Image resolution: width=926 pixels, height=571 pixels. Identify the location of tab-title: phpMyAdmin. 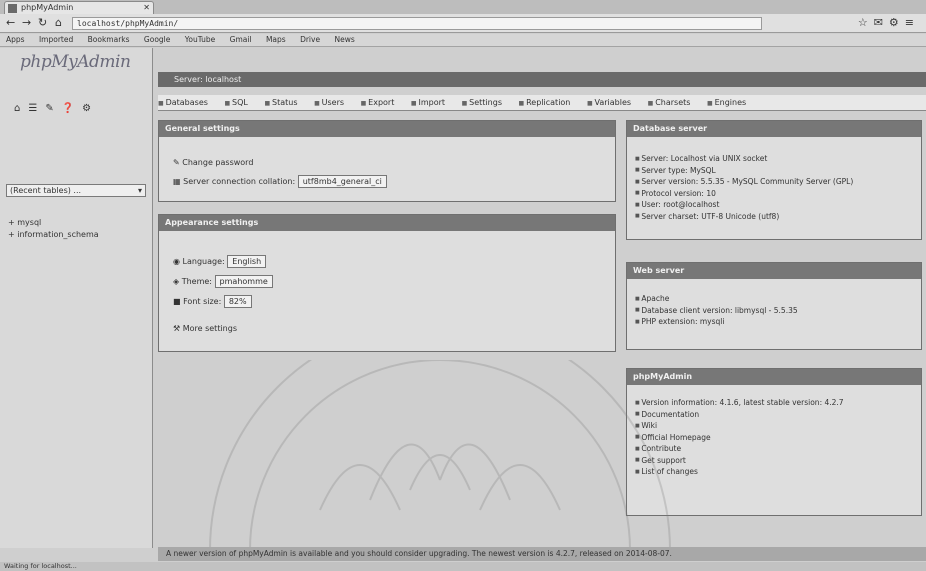
(47, 7).